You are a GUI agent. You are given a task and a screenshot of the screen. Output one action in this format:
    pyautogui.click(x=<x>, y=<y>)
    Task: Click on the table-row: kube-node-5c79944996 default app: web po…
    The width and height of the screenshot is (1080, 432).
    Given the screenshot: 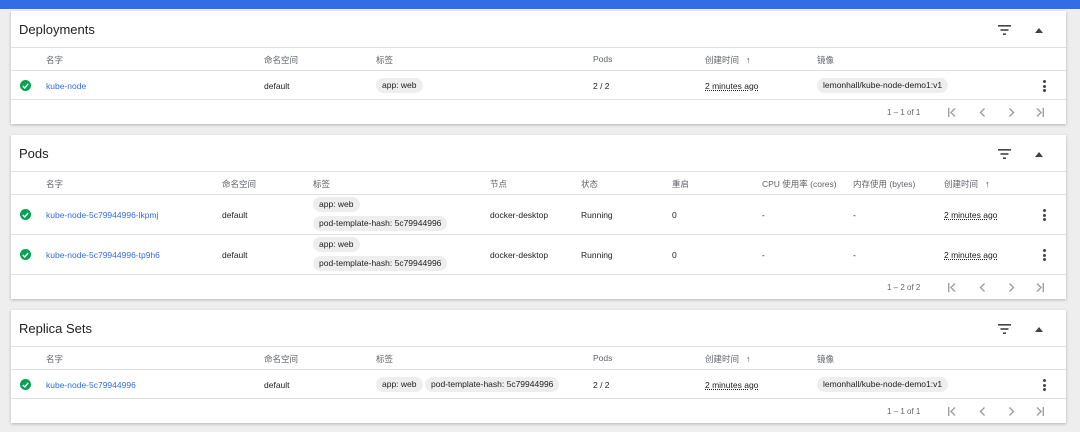 What is the action you would take?
    pyautogui.click(x=538, y=384)
    